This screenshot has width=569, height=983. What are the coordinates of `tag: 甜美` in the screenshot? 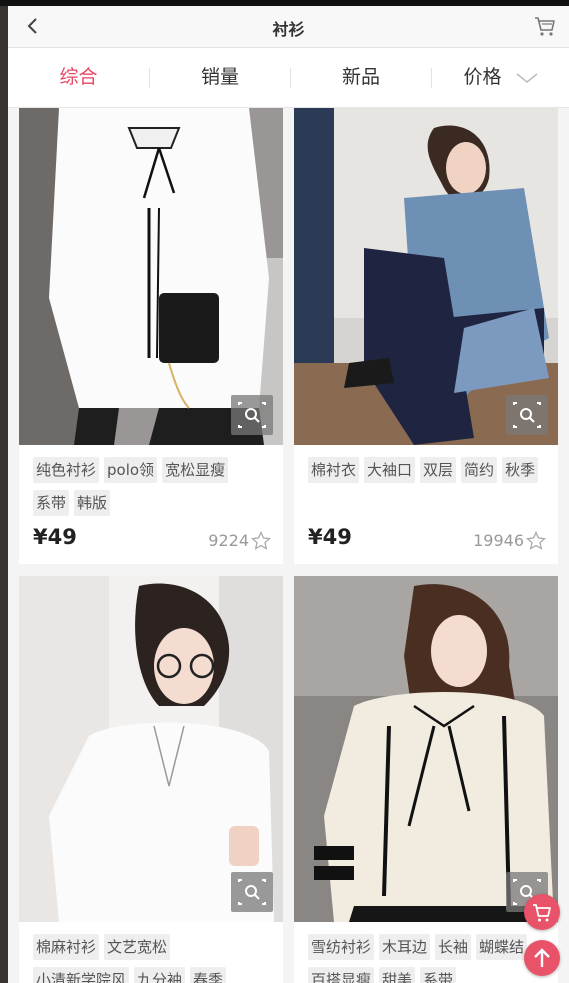 It's located at (397, 975).